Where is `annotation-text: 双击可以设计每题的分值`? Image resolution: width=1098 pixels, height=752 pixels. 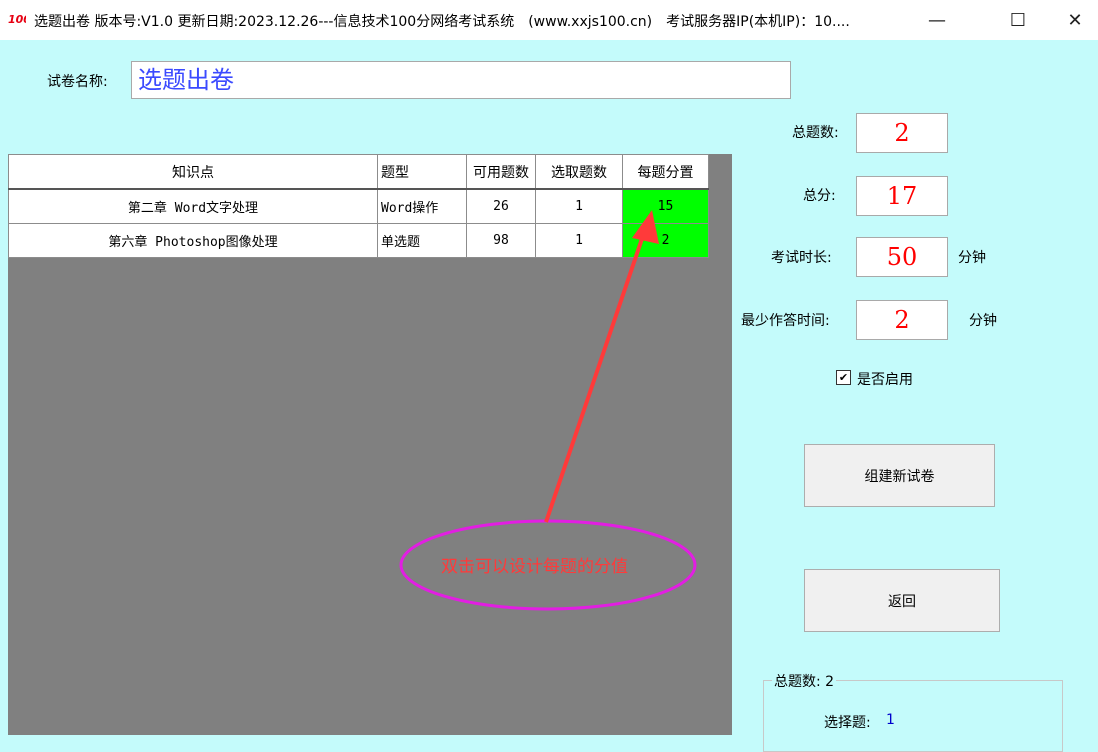 annotation-text: 双击可以设计每题的分值 is located at coordinates (534, 567).